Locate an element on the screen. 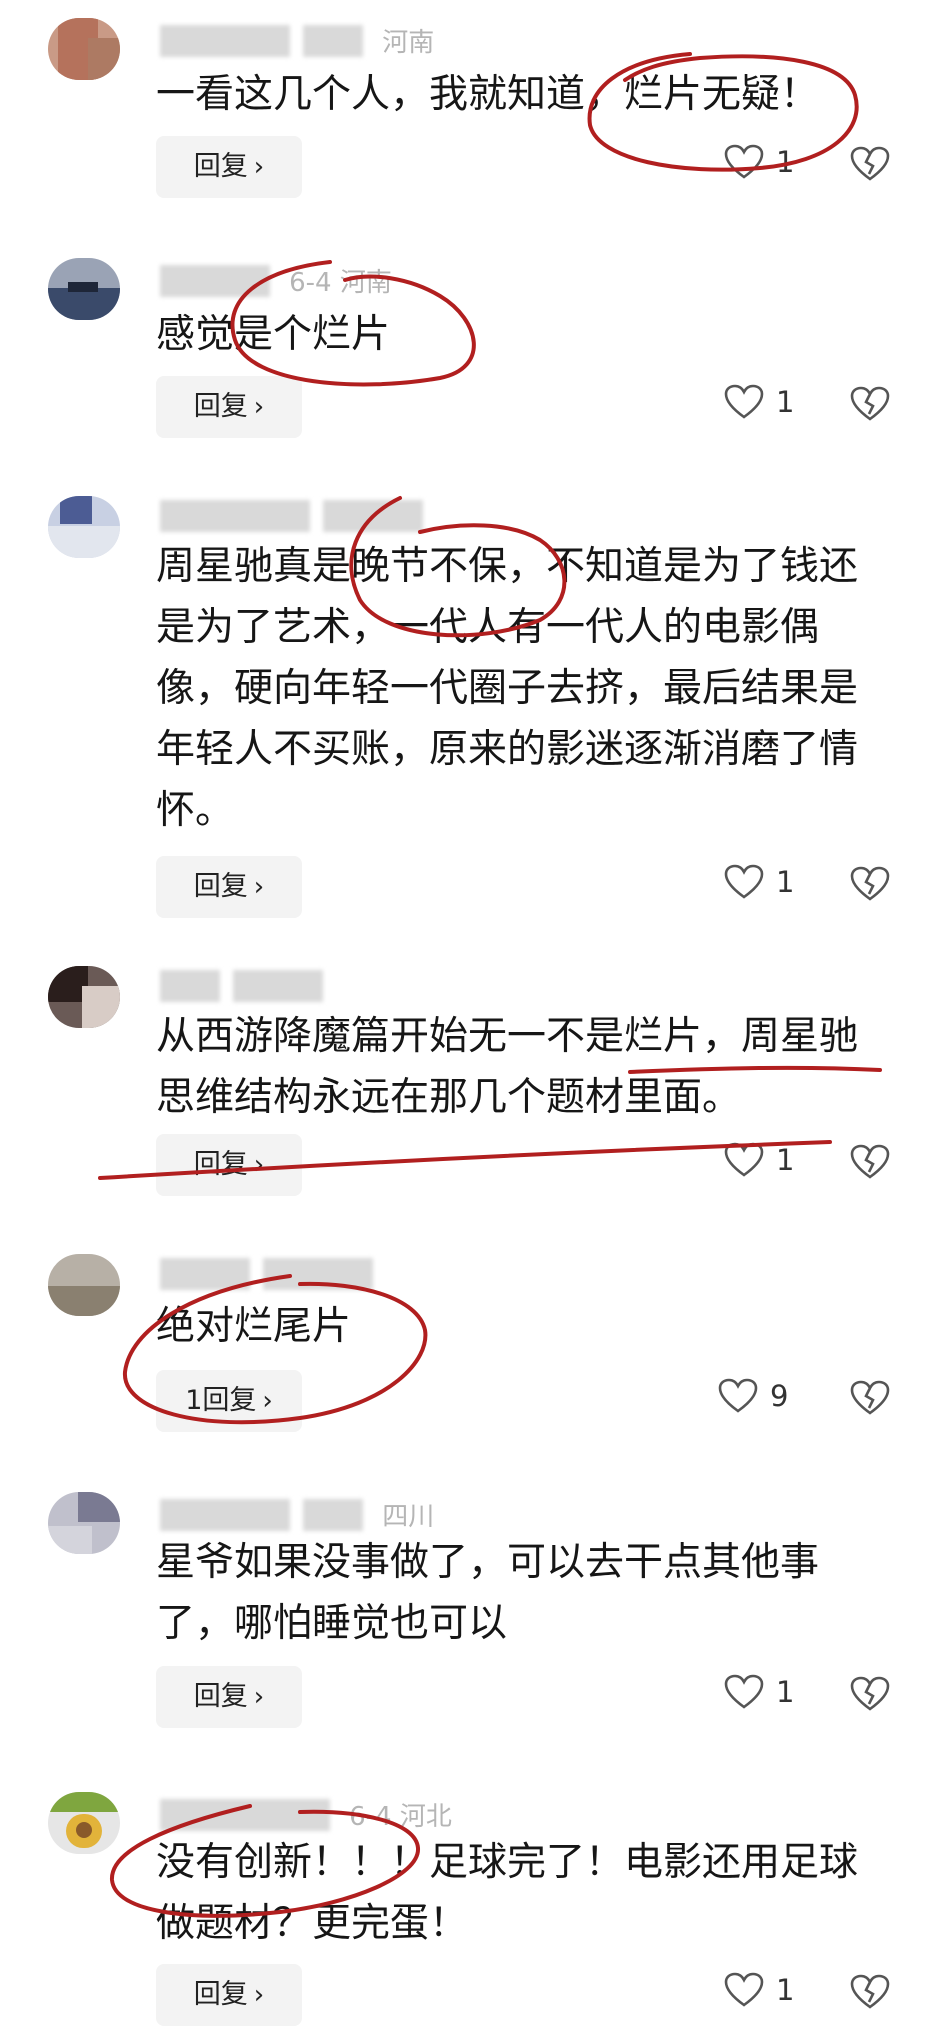 The height and width of the screenshot is (2036, 948). location-label: 河南 is located at coordinates (408, 43).